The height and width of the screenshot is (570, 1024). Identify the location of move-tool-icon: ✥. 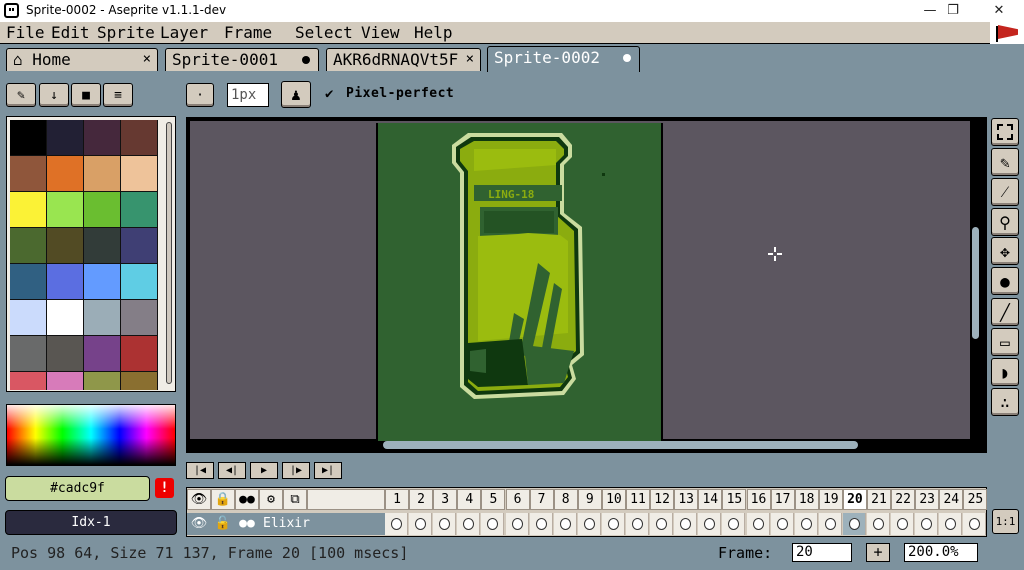
(1005, 251).